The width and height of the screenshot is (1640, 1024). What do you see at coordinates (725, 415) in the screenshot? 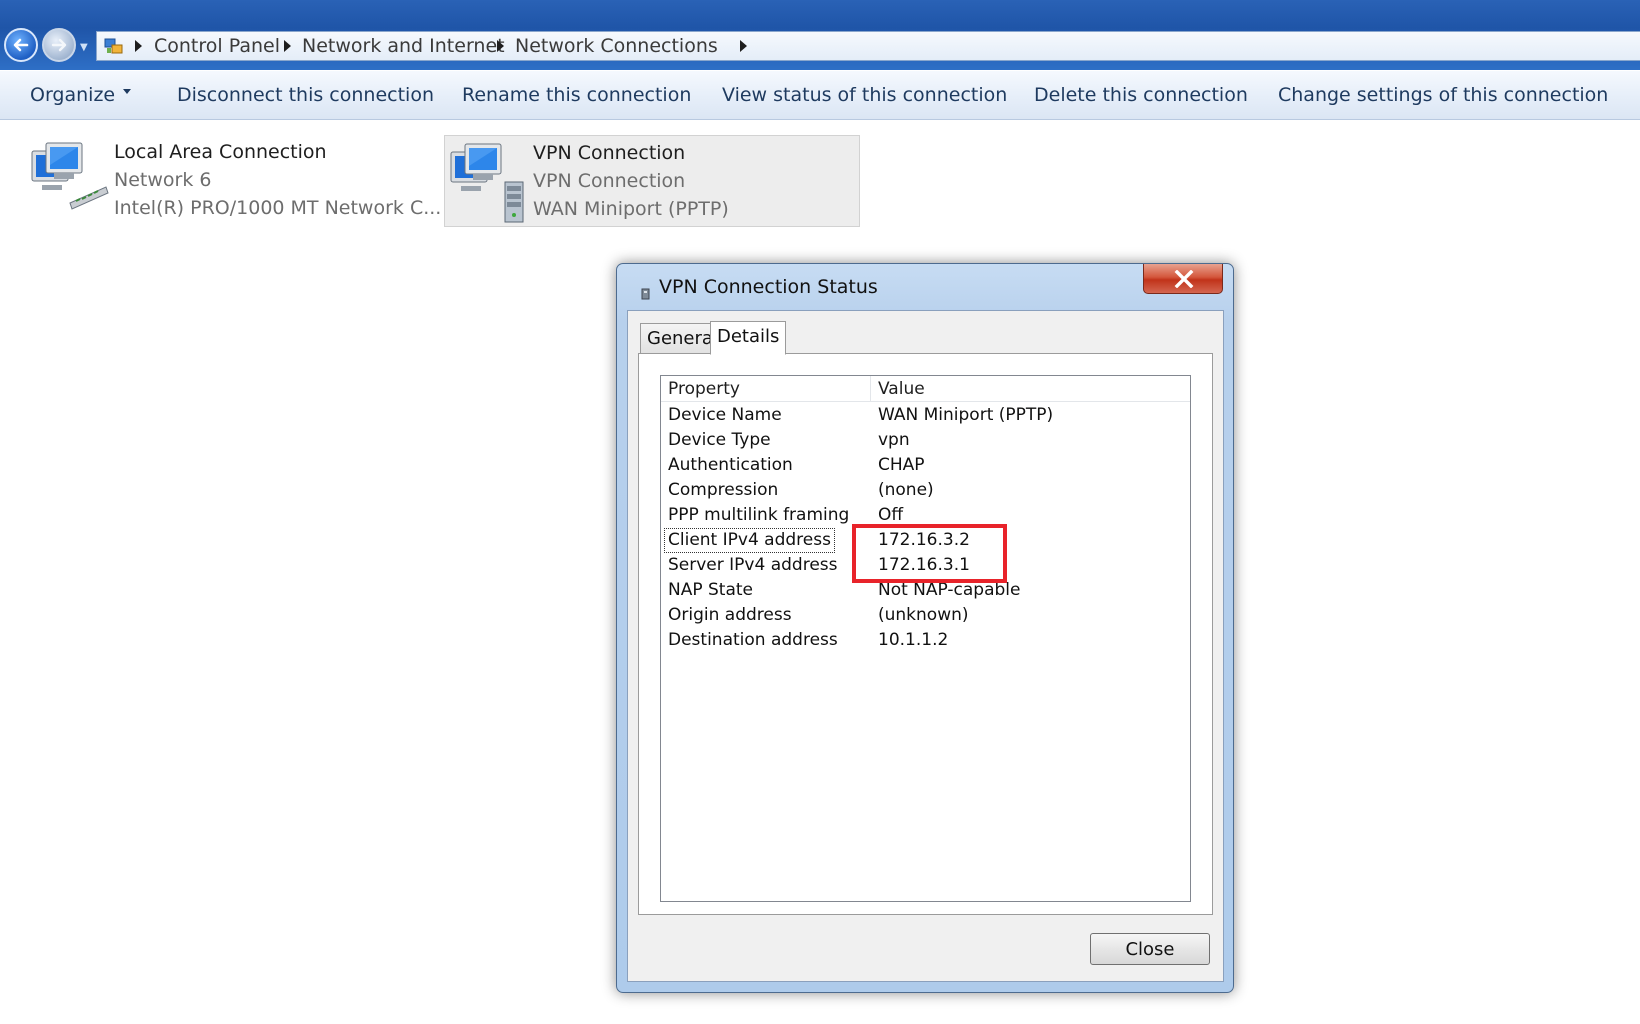
I see `row-property: Device Name` at bounding box center [725, 415].